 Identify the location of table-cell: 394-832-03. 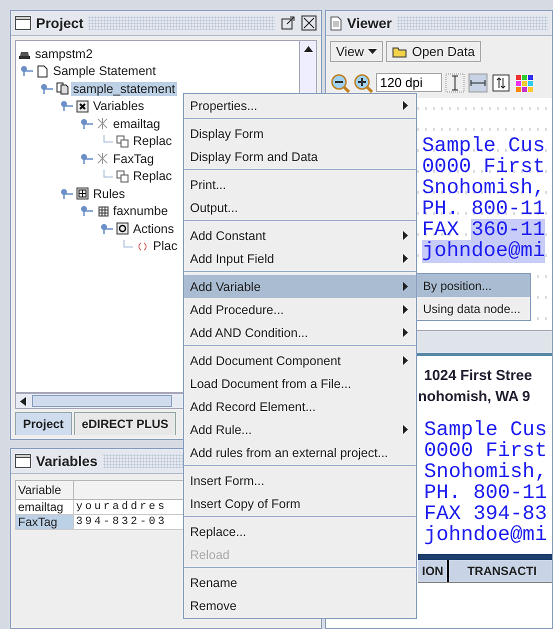
(129, 522).